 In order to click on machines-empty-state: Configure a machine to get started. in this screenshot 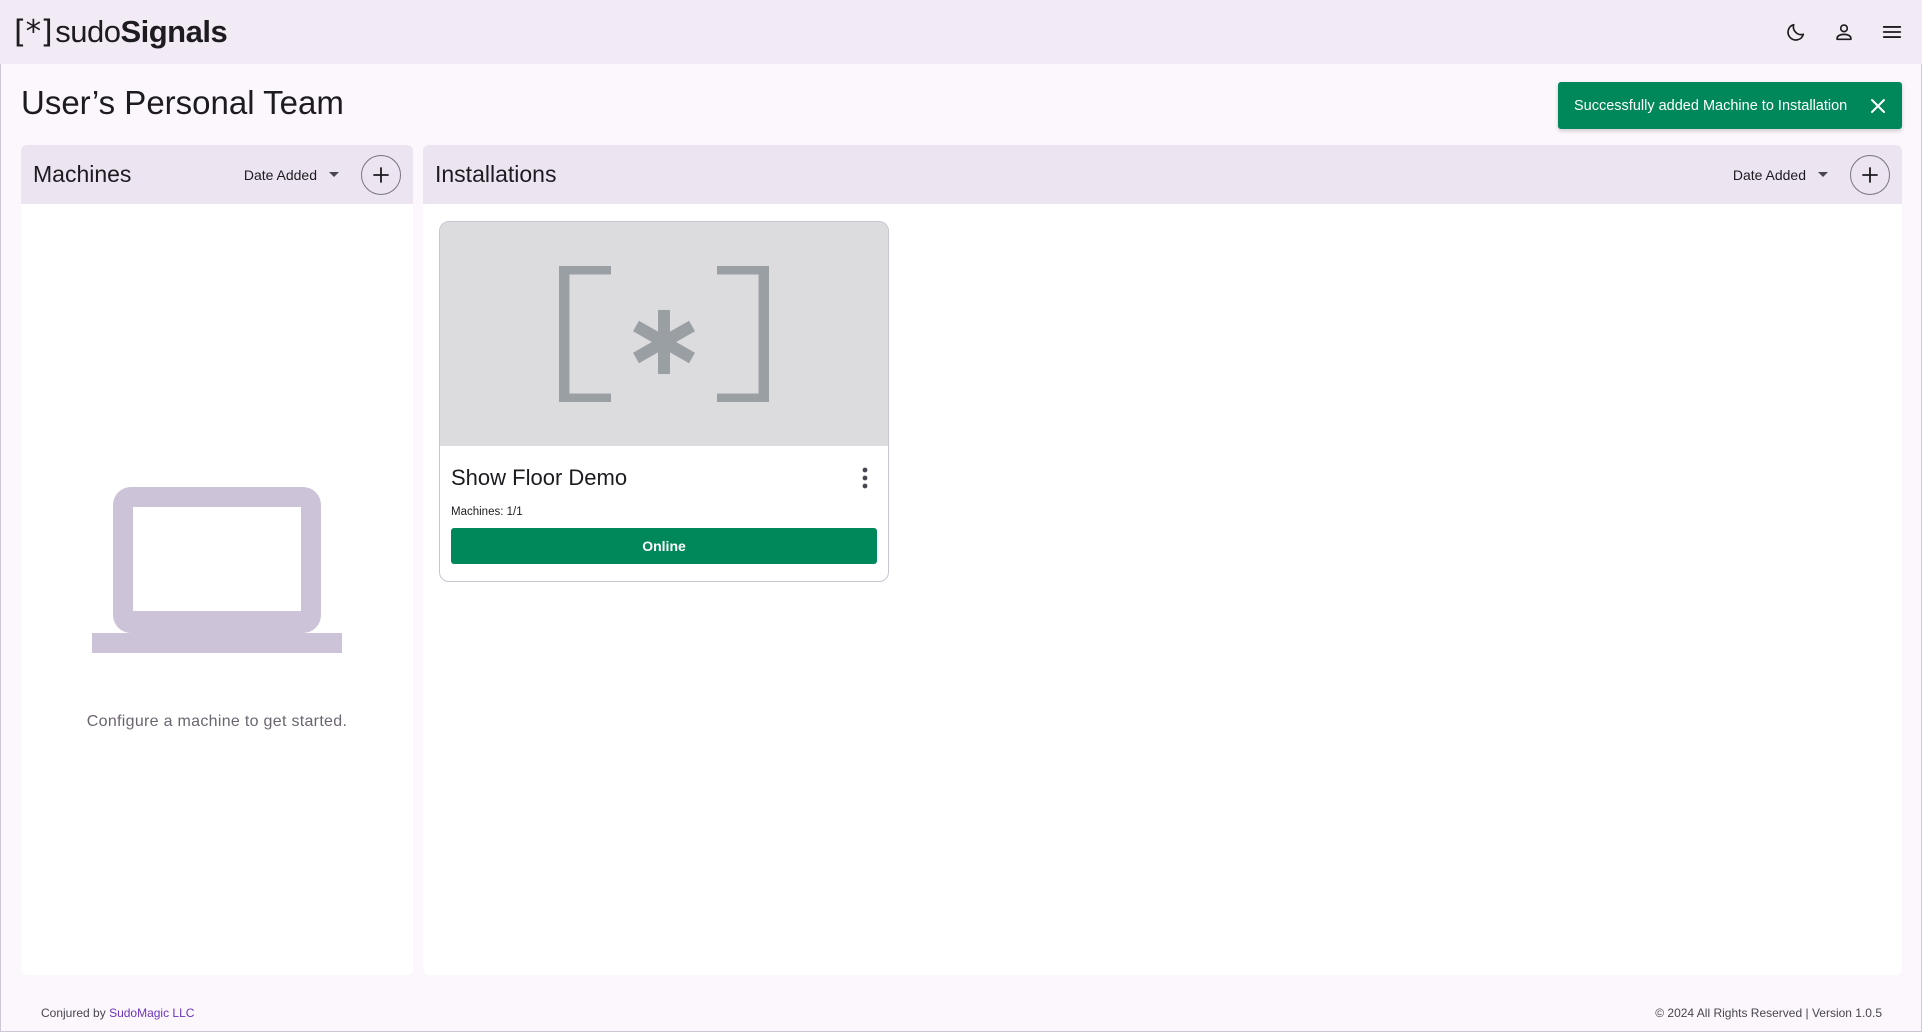, I will do `click(217, 608)`.